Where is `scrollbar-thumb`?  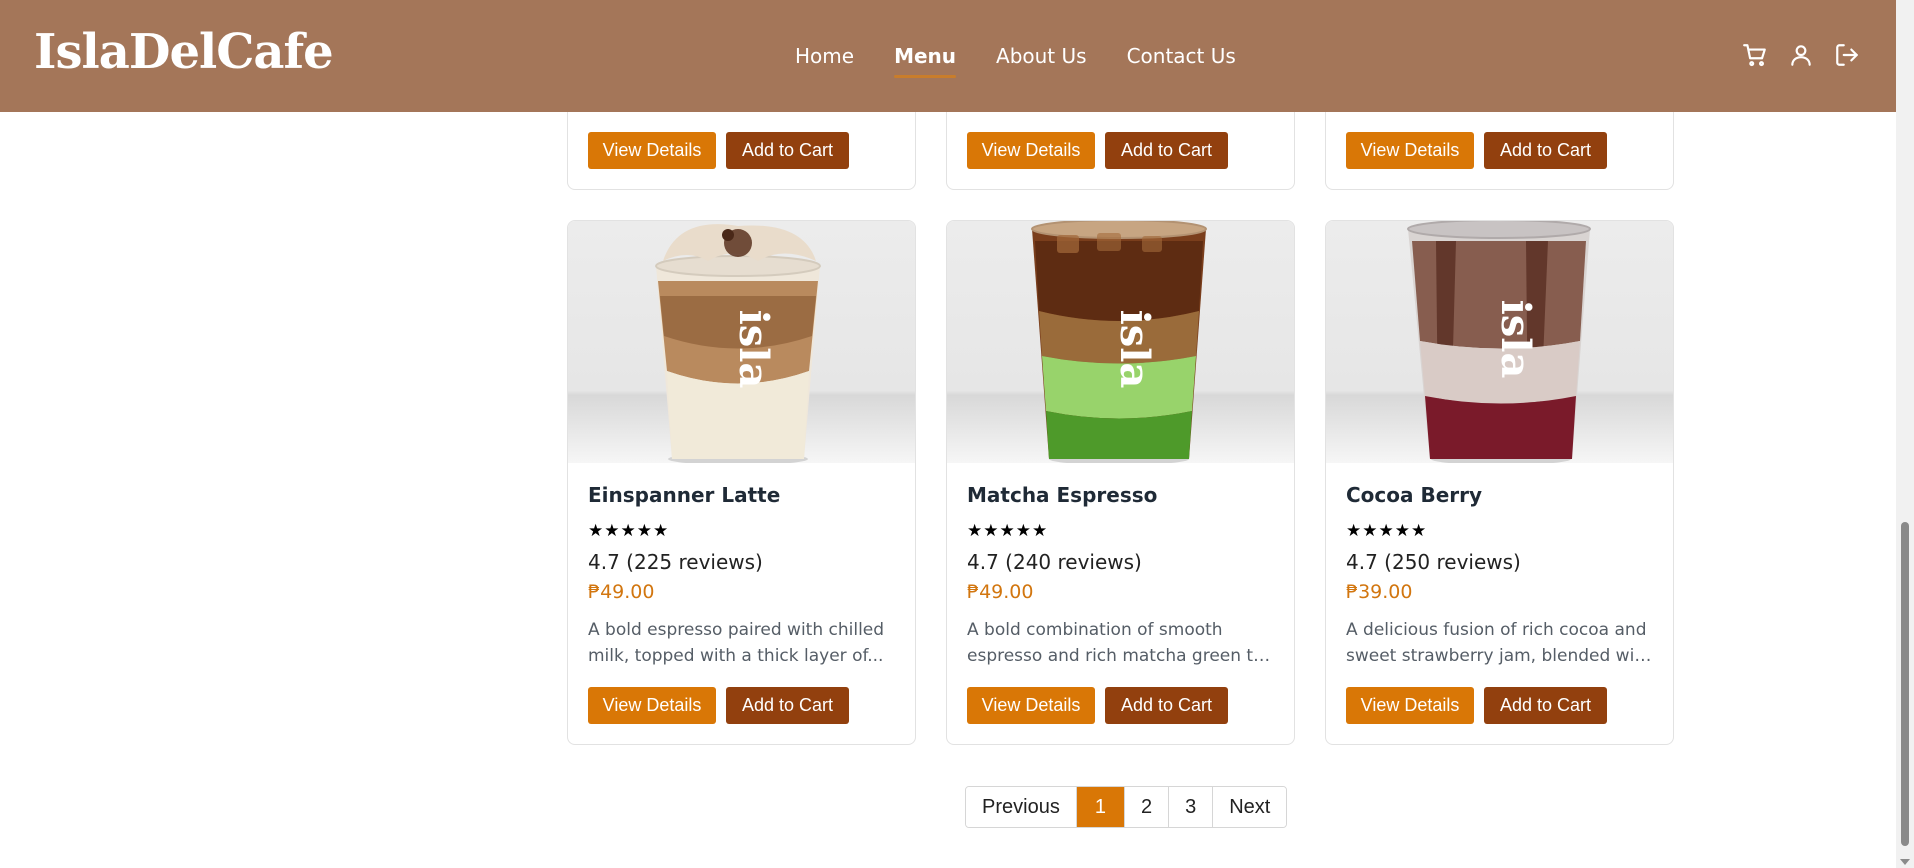
scrollbar-thumb is located at coordinates (1905, 684).